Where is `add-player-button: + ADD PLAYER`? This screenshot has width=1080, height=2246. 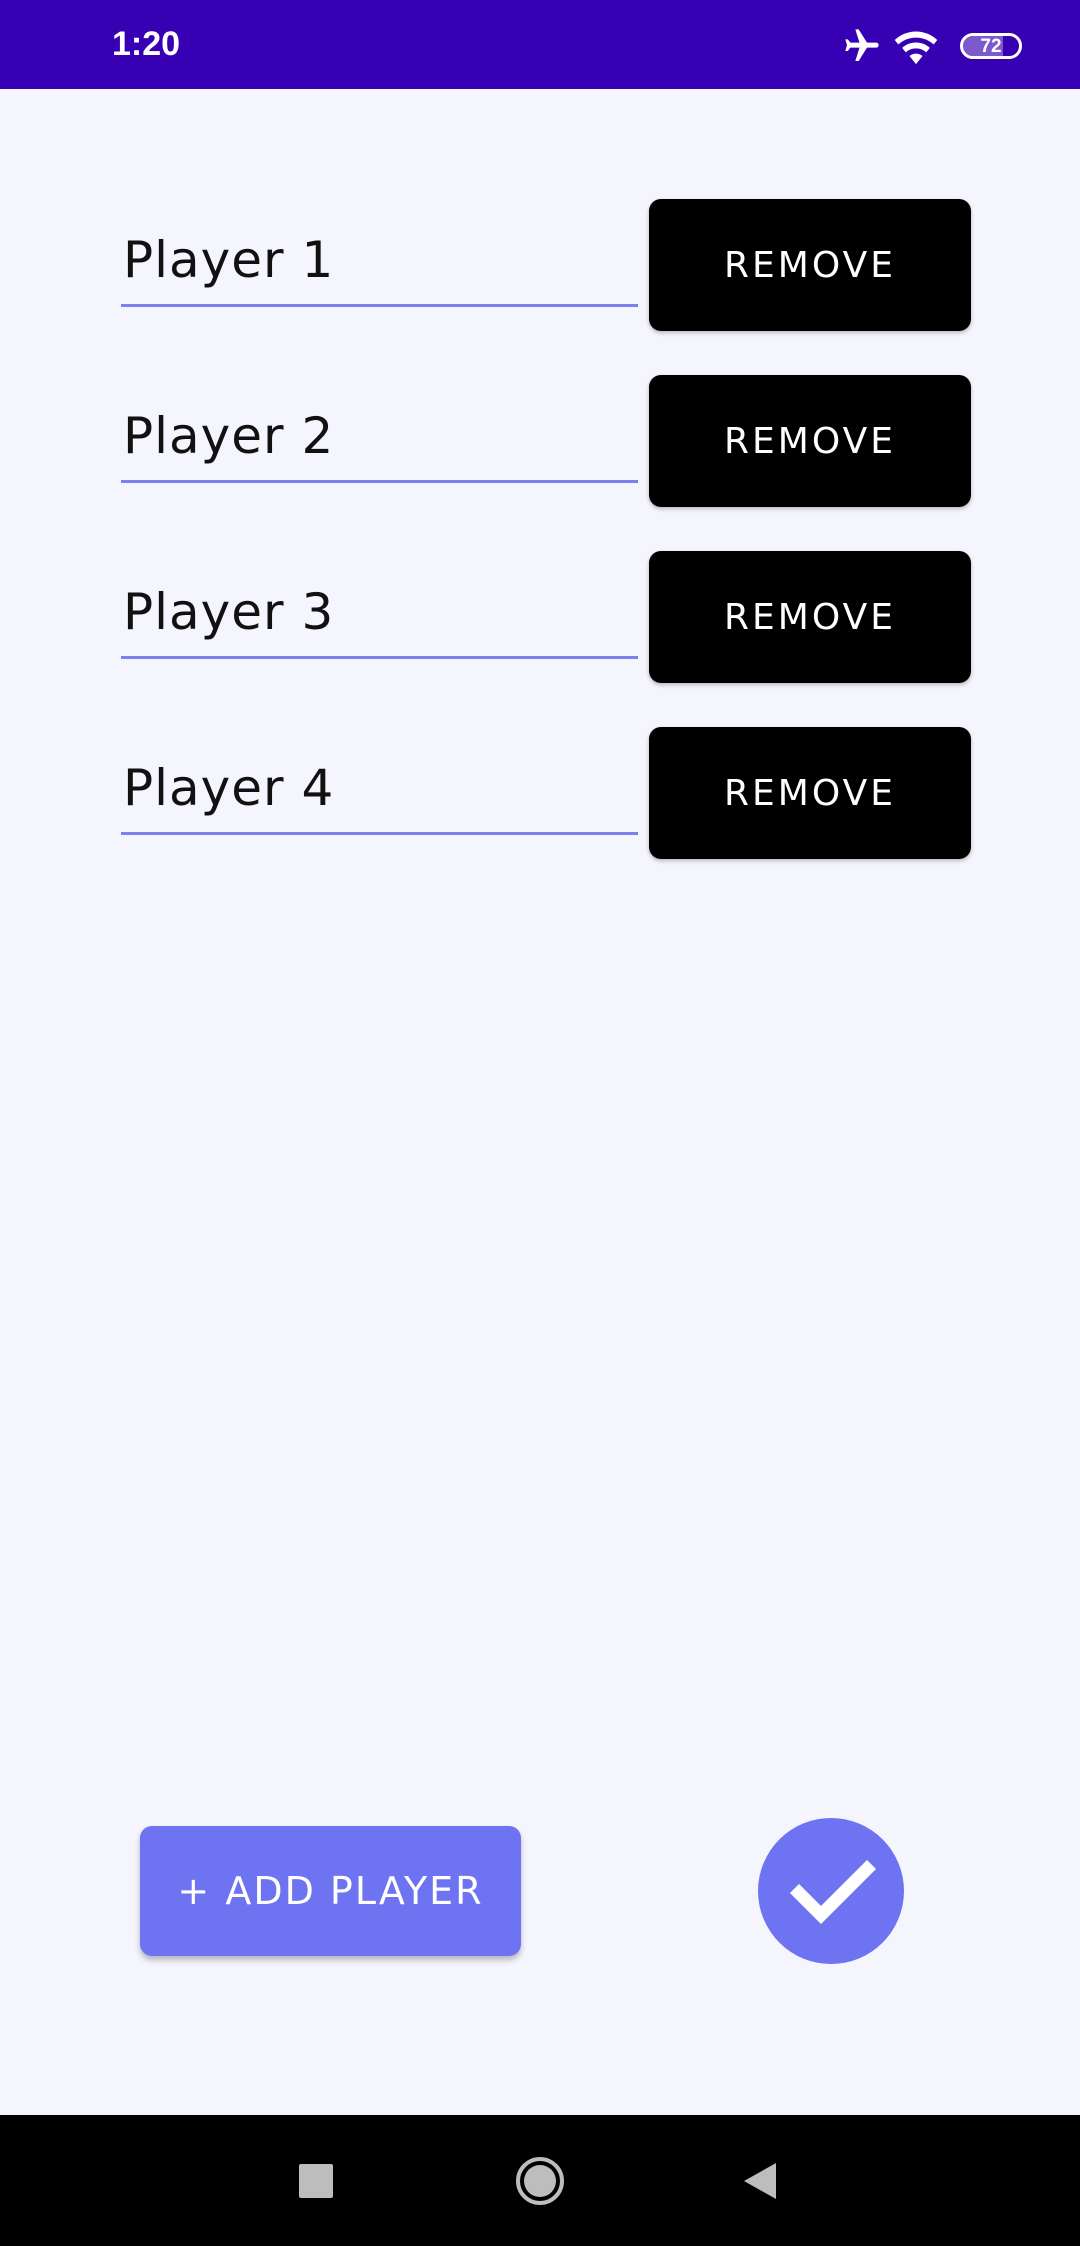
add-player-button: + ADD PLAYER is located at coordinates (330, 1891).